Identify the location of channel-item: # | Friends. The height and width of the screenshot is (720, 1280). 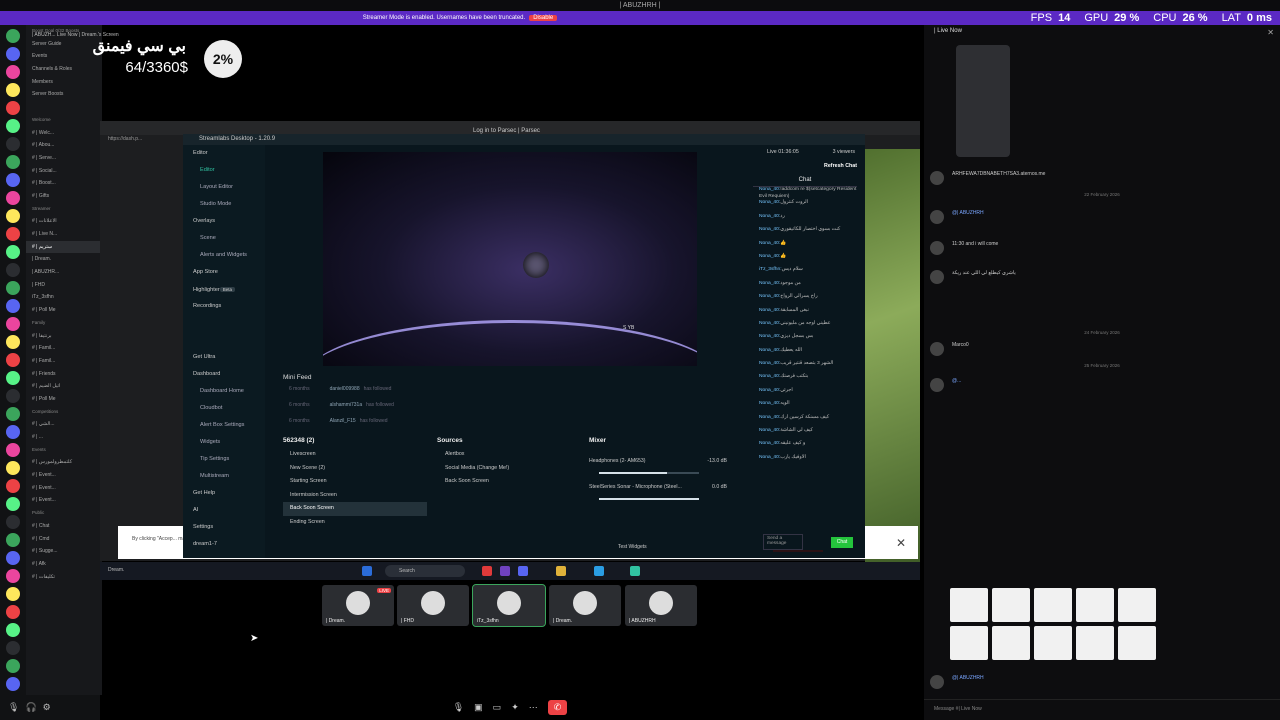
(64, 374).